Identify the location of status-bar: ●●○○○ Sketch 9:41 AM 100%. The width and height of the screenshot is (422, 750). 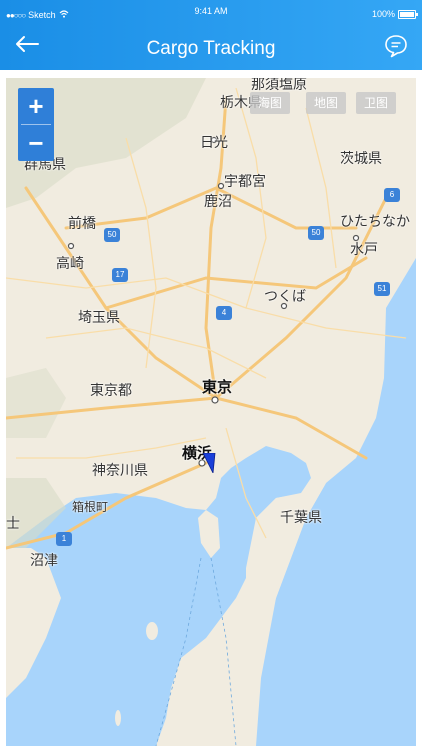
(211, 11).